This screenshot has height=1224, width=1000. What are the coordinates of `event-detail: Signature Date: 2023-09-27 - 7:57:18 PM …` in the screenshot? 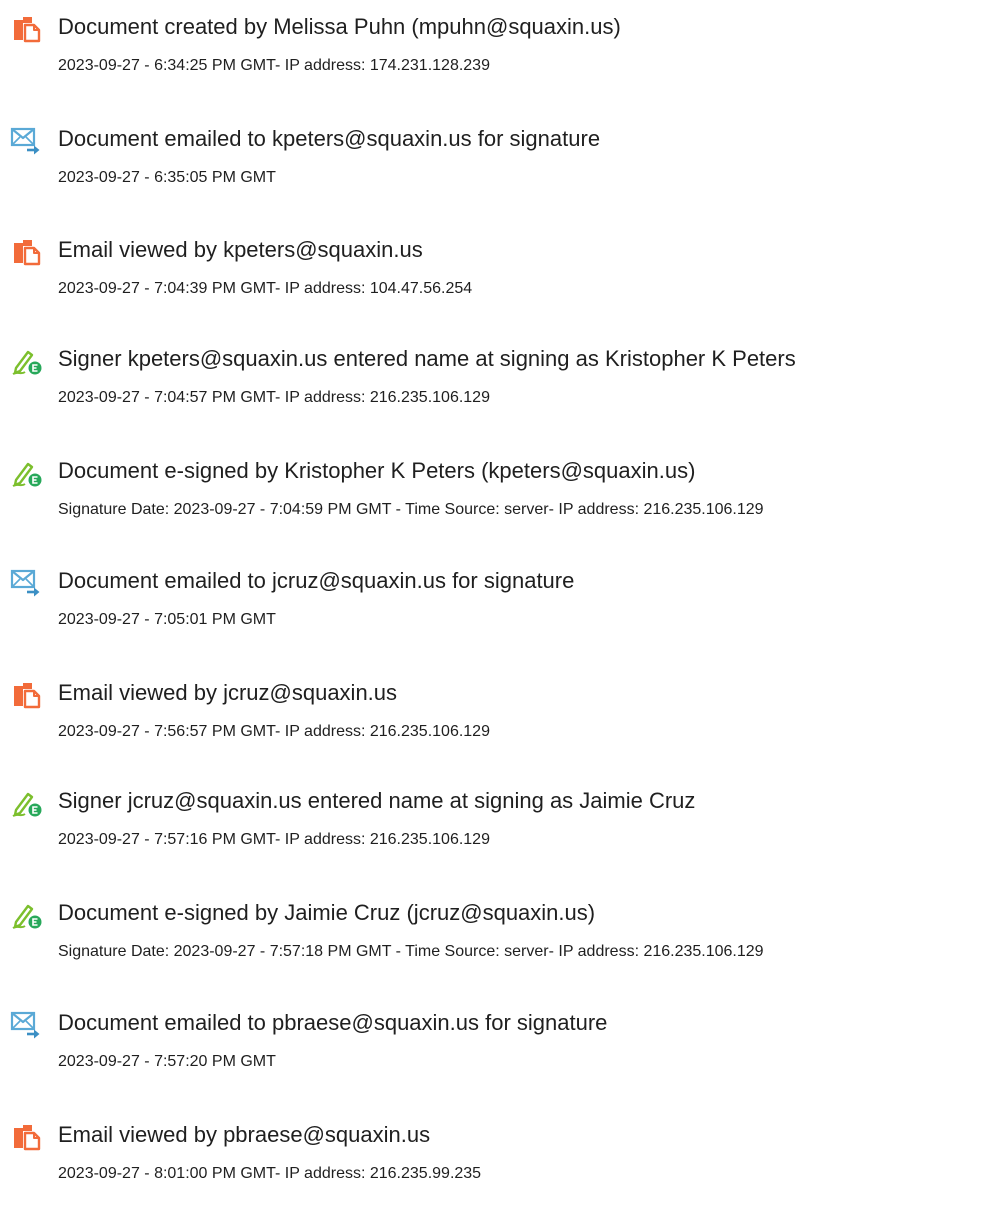 It's located at (411, 951).